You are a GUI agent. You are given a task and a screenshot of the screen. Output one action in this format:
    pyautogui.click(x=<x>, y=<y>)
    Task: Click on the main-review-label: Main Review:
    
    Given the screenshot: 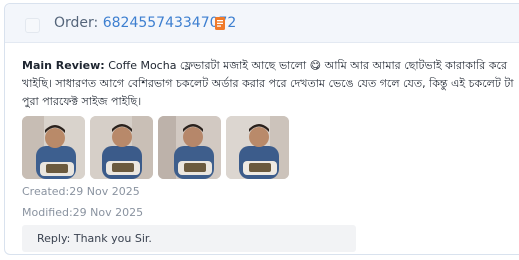 What is the action you would take?
    pyautogui.click(x=63, y=65)
    